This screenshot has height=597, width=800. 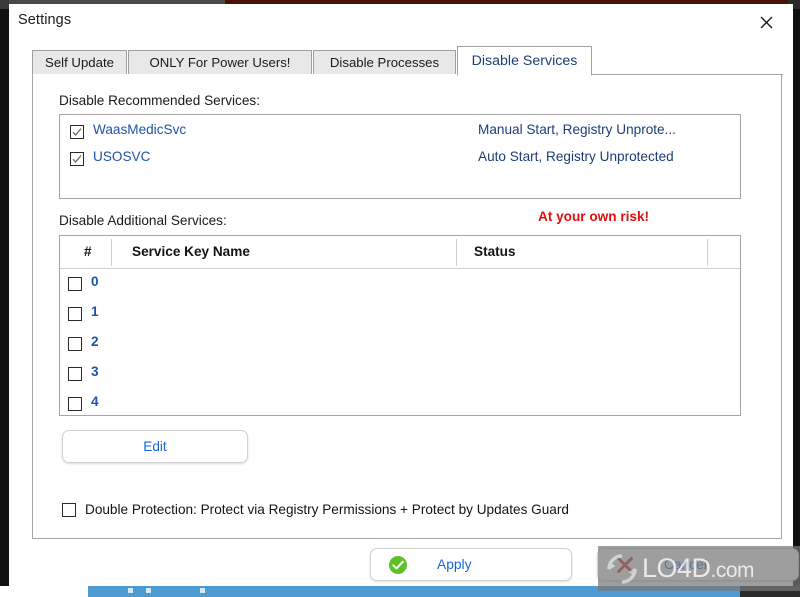 I want to click on row-number: 3, so click(x=95, y=371).